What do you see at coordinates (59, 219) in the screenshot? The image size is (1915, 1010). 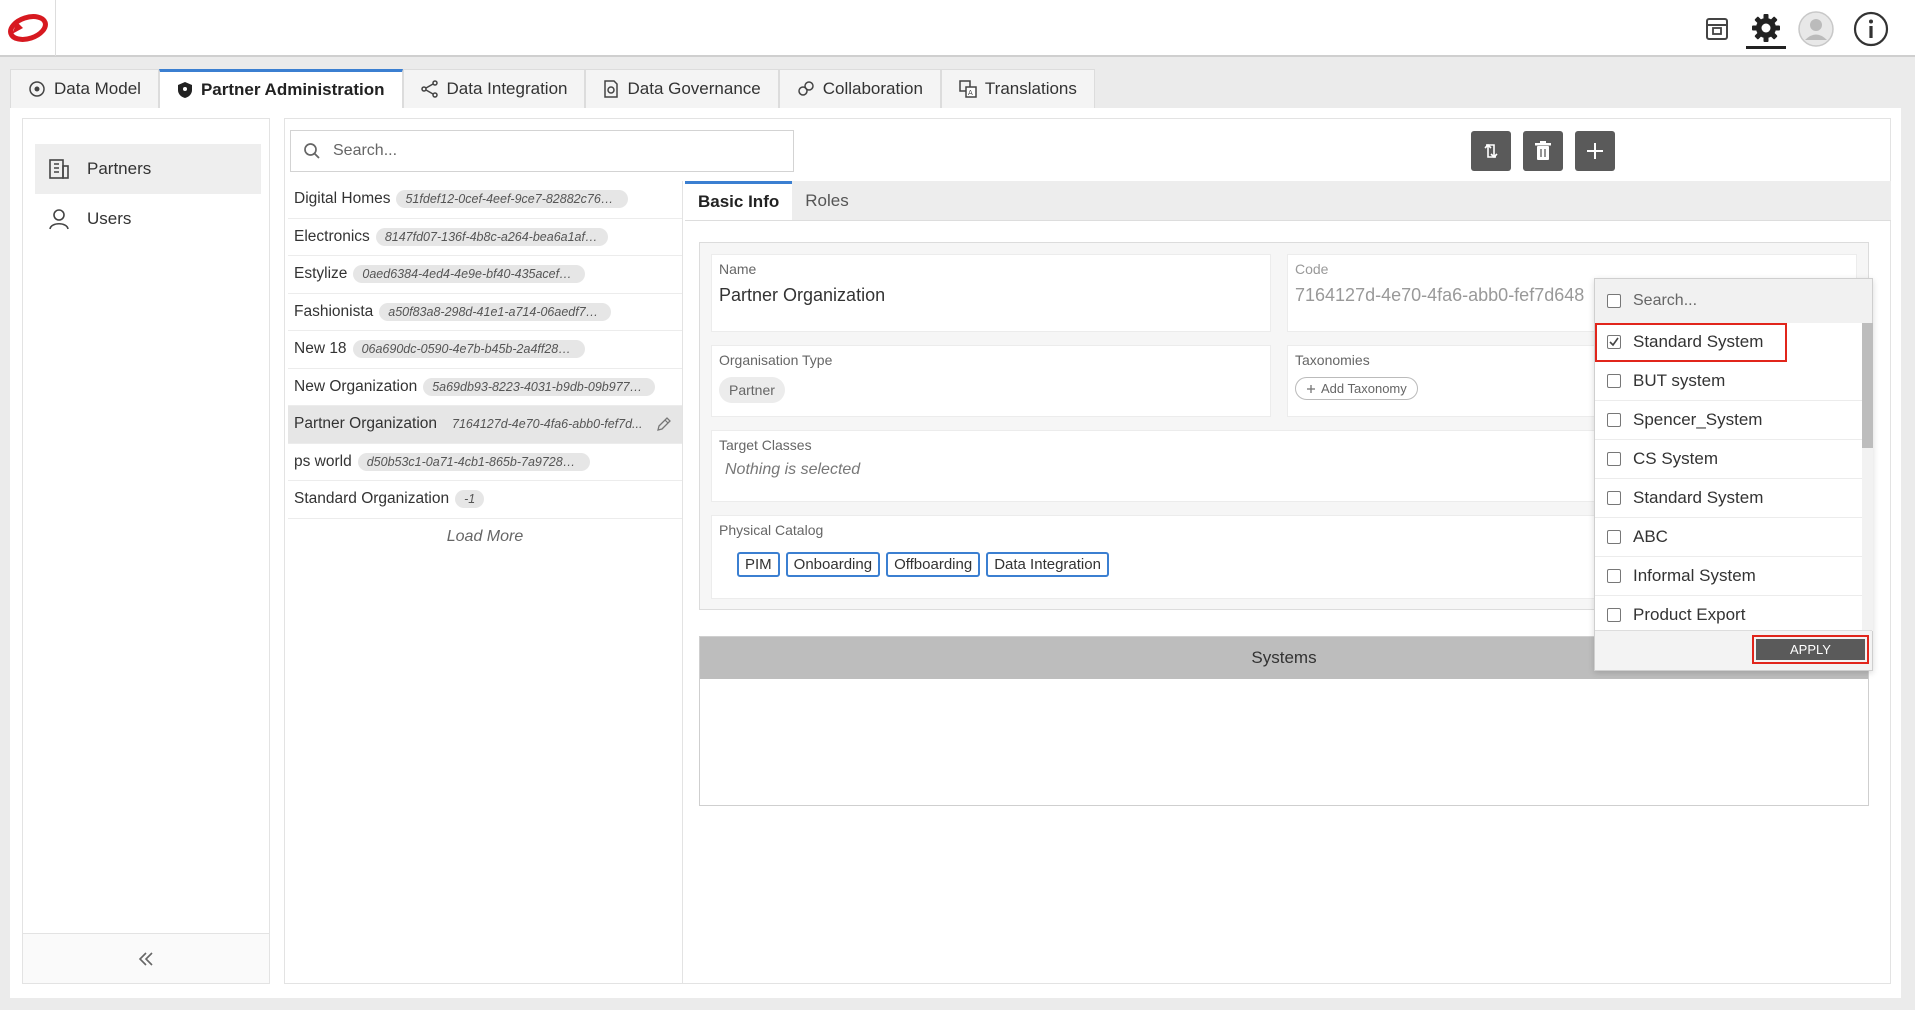 I see `user-icon` at bounding box center [59, 219].